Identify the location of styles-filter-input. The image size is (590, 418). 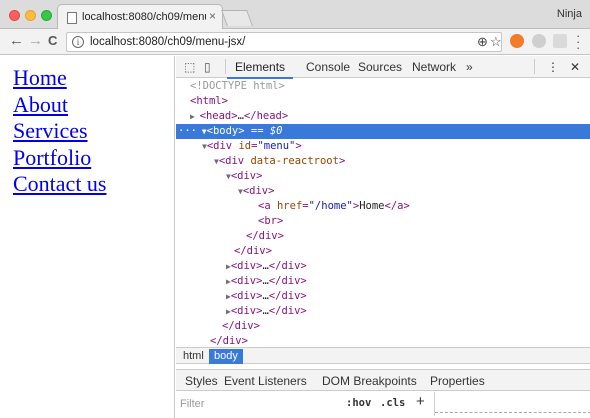
(255, 404).